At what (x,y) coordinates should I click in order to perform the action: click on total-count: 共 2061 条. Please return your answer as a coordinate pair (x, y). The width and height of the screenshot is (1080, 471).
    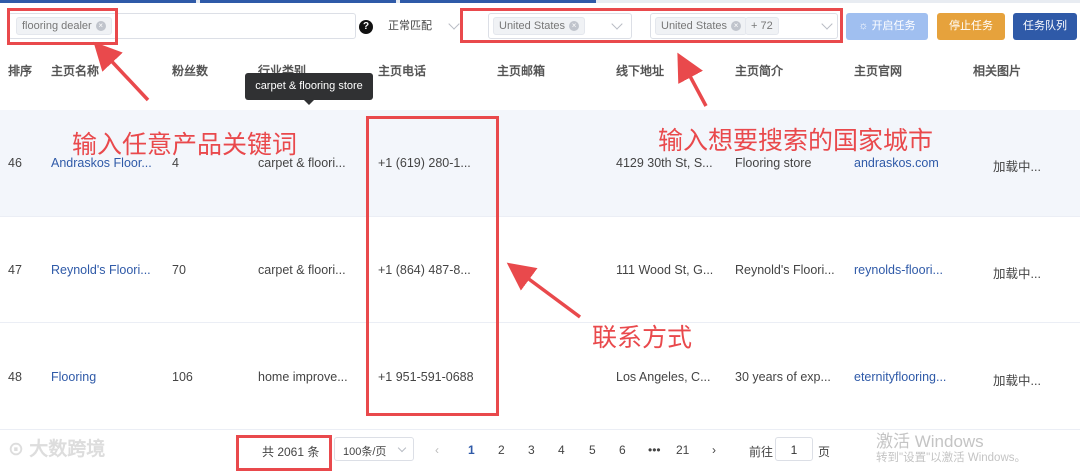
    Looking at the image, I should click on (291, 452).